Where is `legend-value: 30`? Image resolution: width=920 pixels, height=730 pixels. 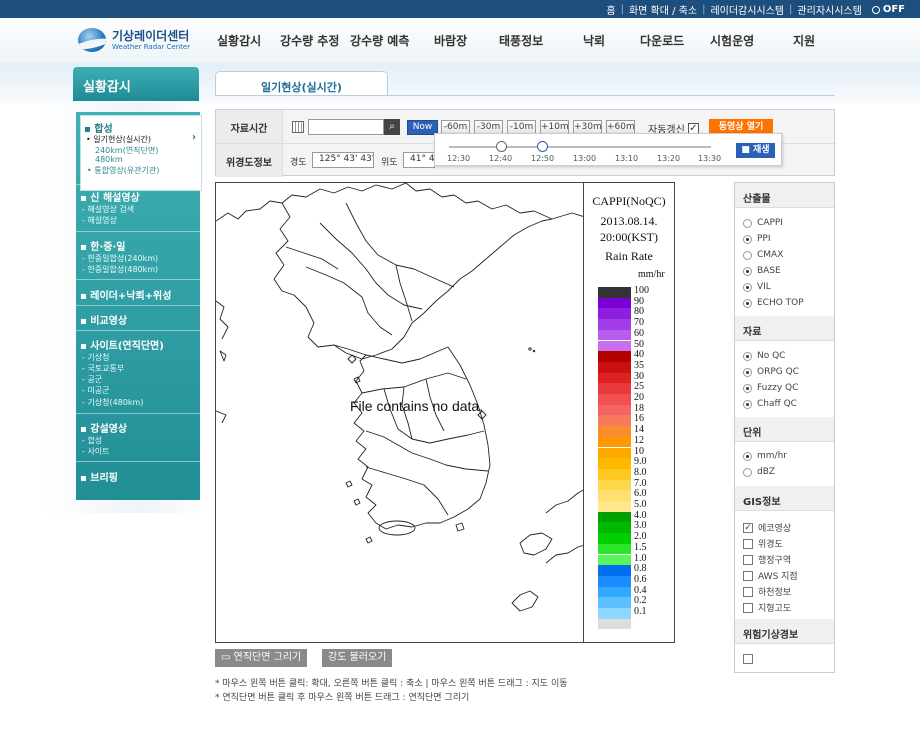 legend-value: 30 is located at coordinates (639, 376).